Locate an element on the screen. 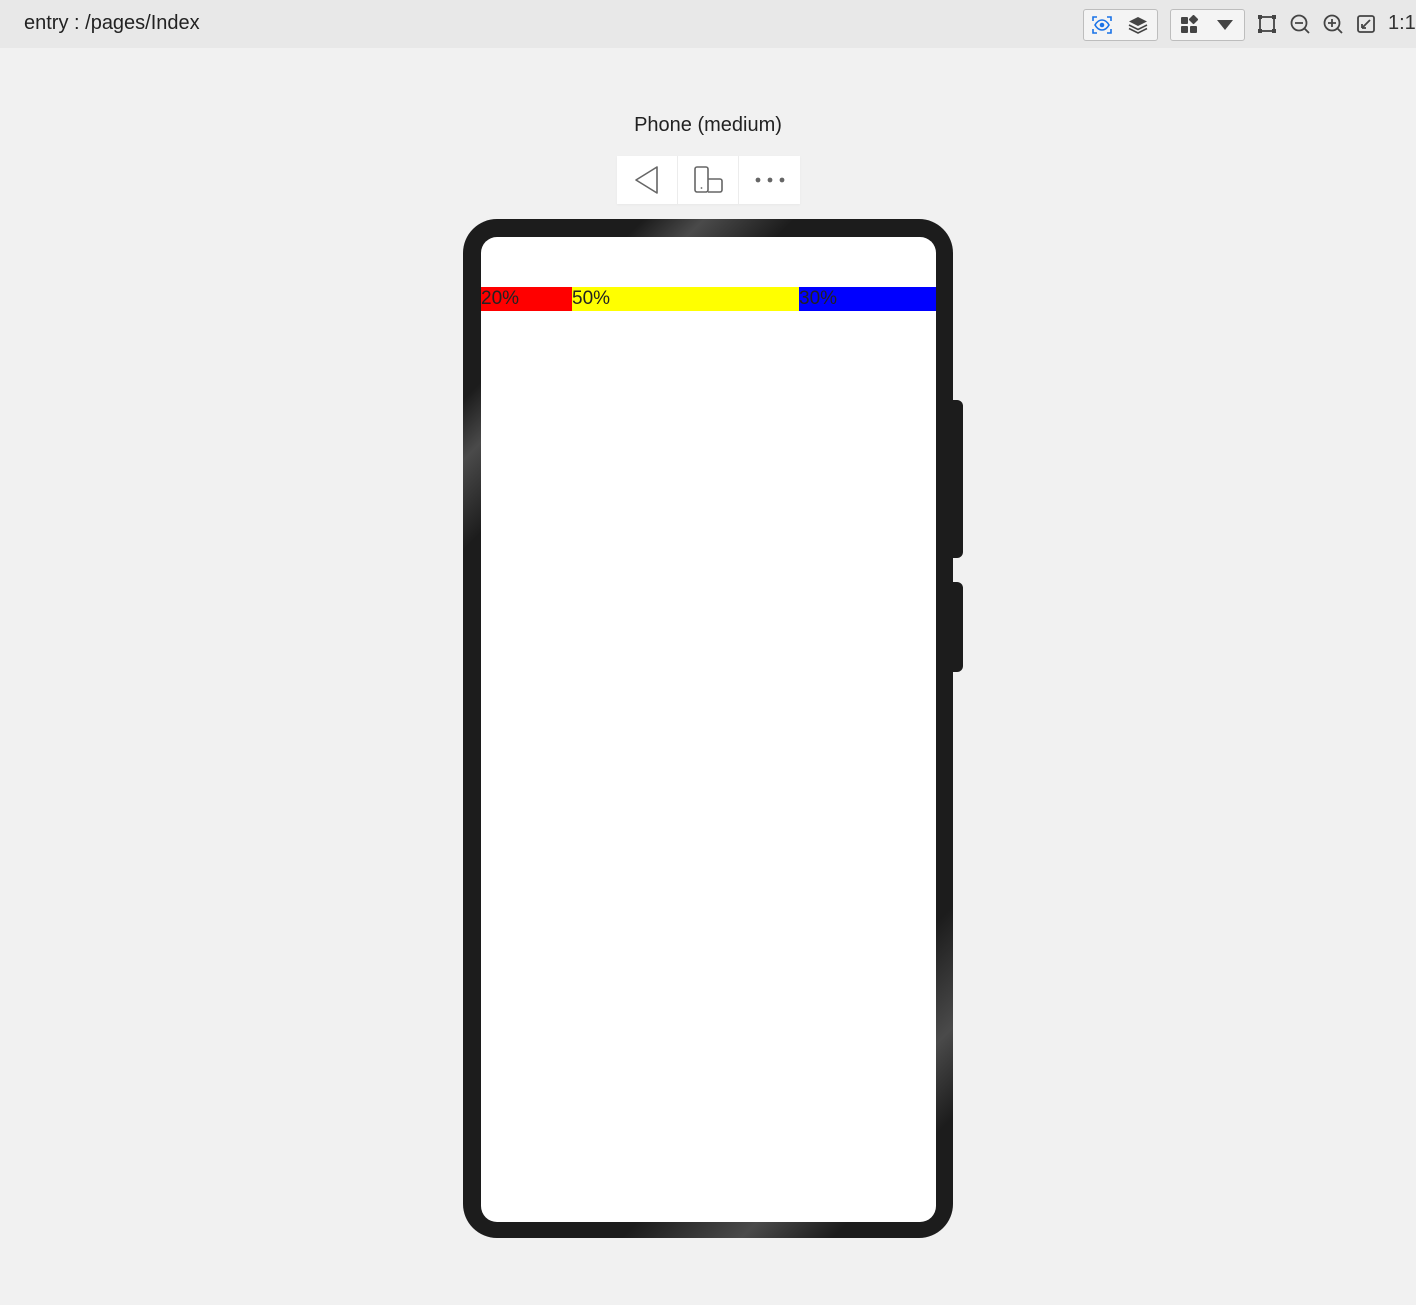 This screenshot has width=1416, height=1305. power-button is located at coordinates (957, 479).